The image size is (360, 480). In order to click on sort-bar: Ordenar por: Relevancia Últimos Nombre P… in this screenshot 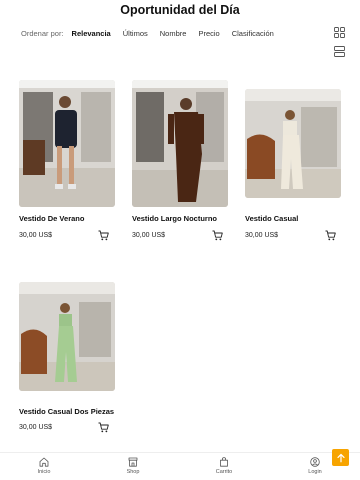, I will do `click(153, 33)`.